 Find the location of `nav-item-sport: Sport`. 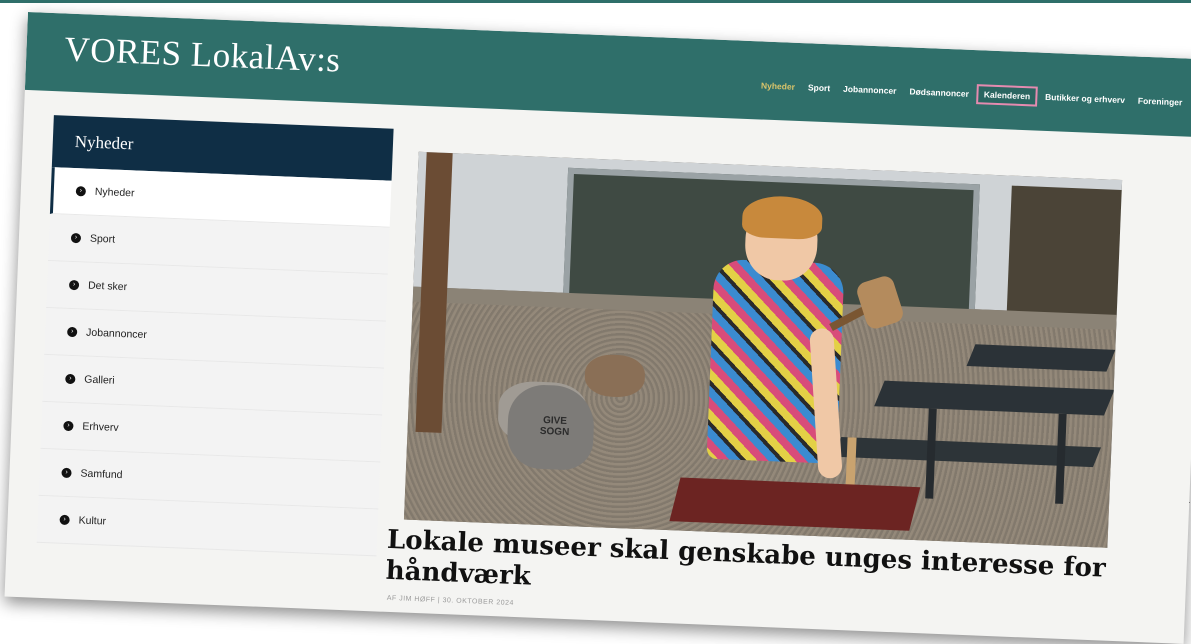

nav-item-sport: Sport is located at coordinates (819, 87).